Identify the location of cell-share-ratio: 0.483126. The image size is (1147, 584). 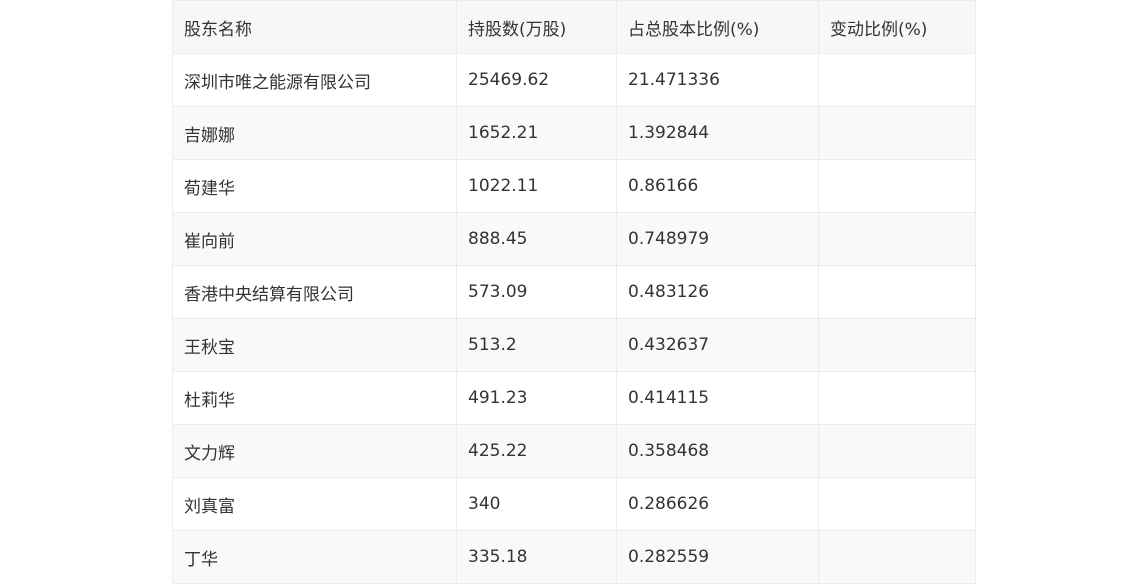
(717, 292).